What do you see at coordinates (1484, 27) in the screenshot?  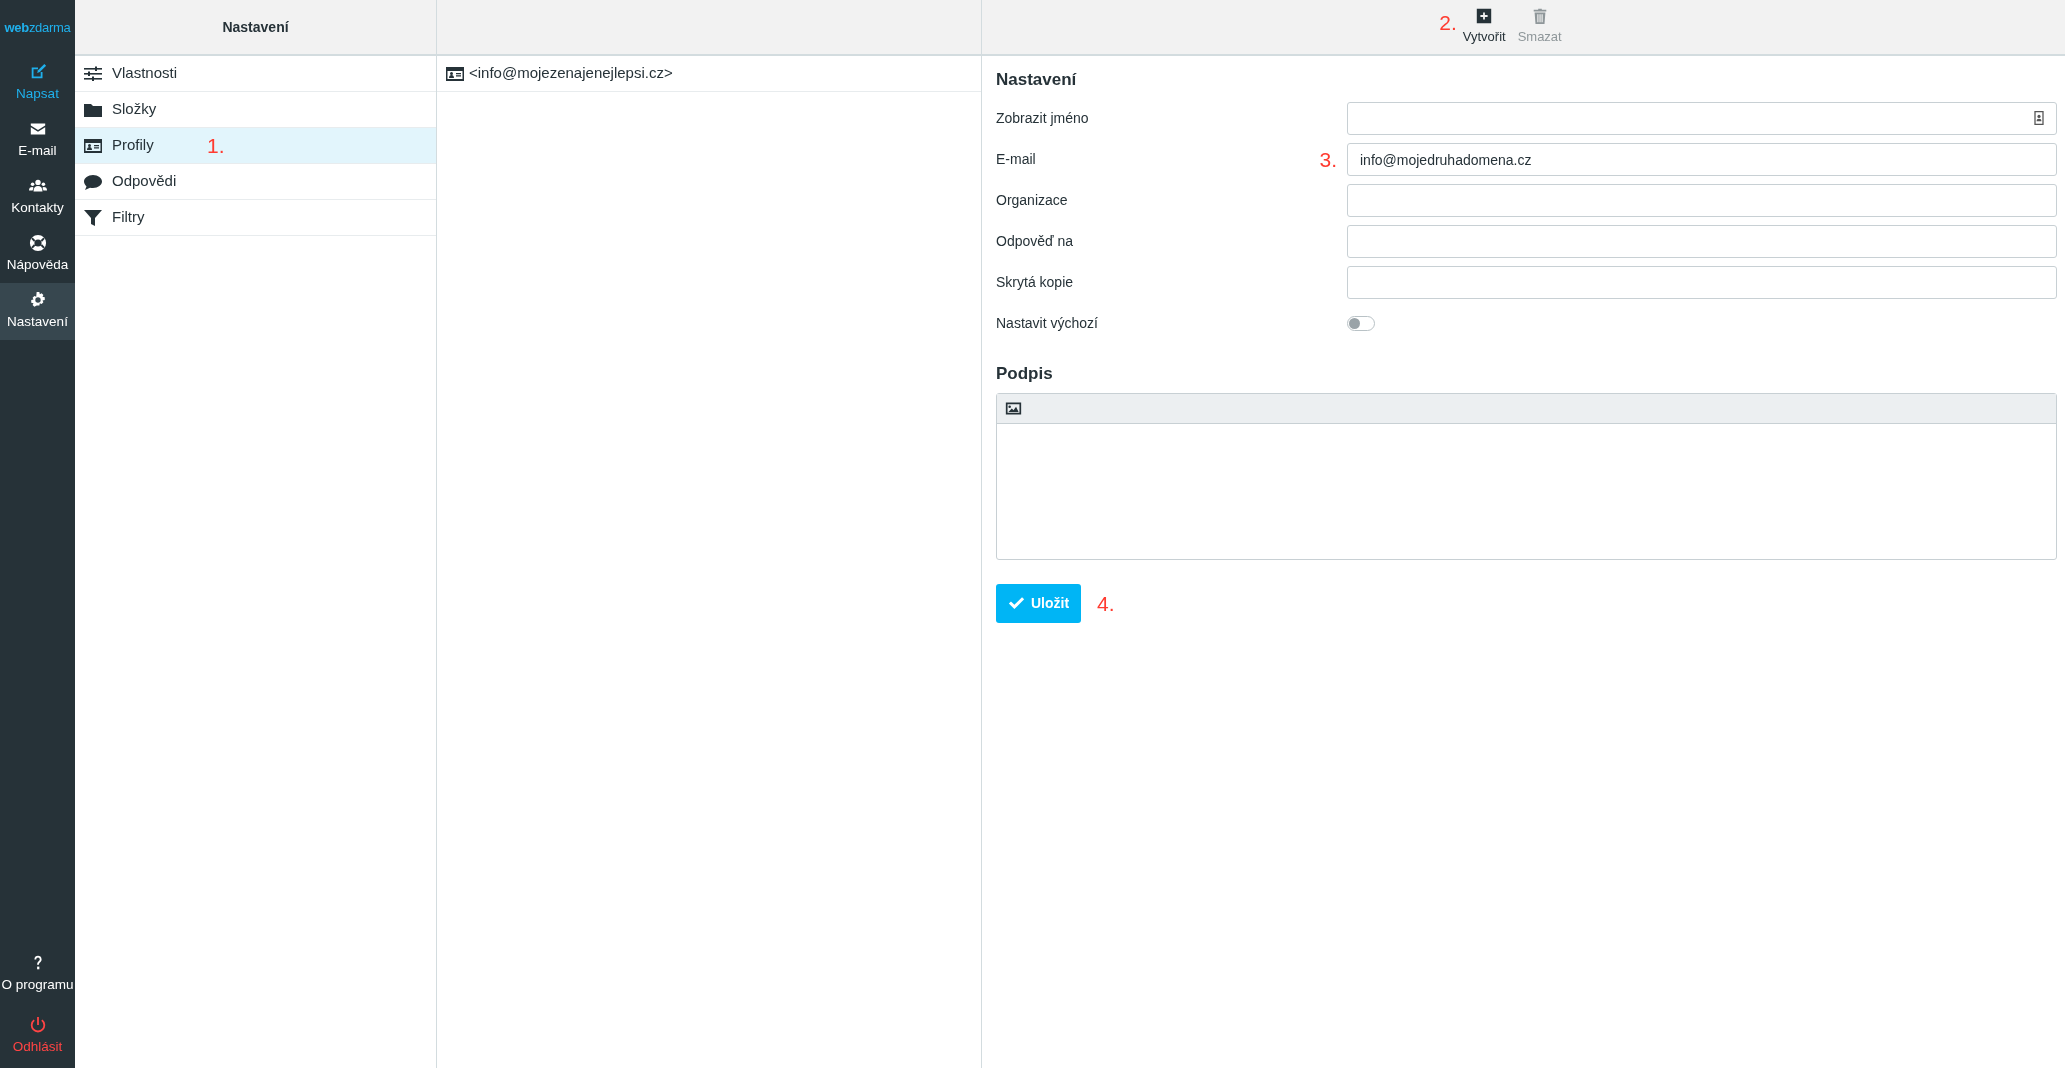 I see `create-button: Vytvořit` at bounding box center [1484, 27].